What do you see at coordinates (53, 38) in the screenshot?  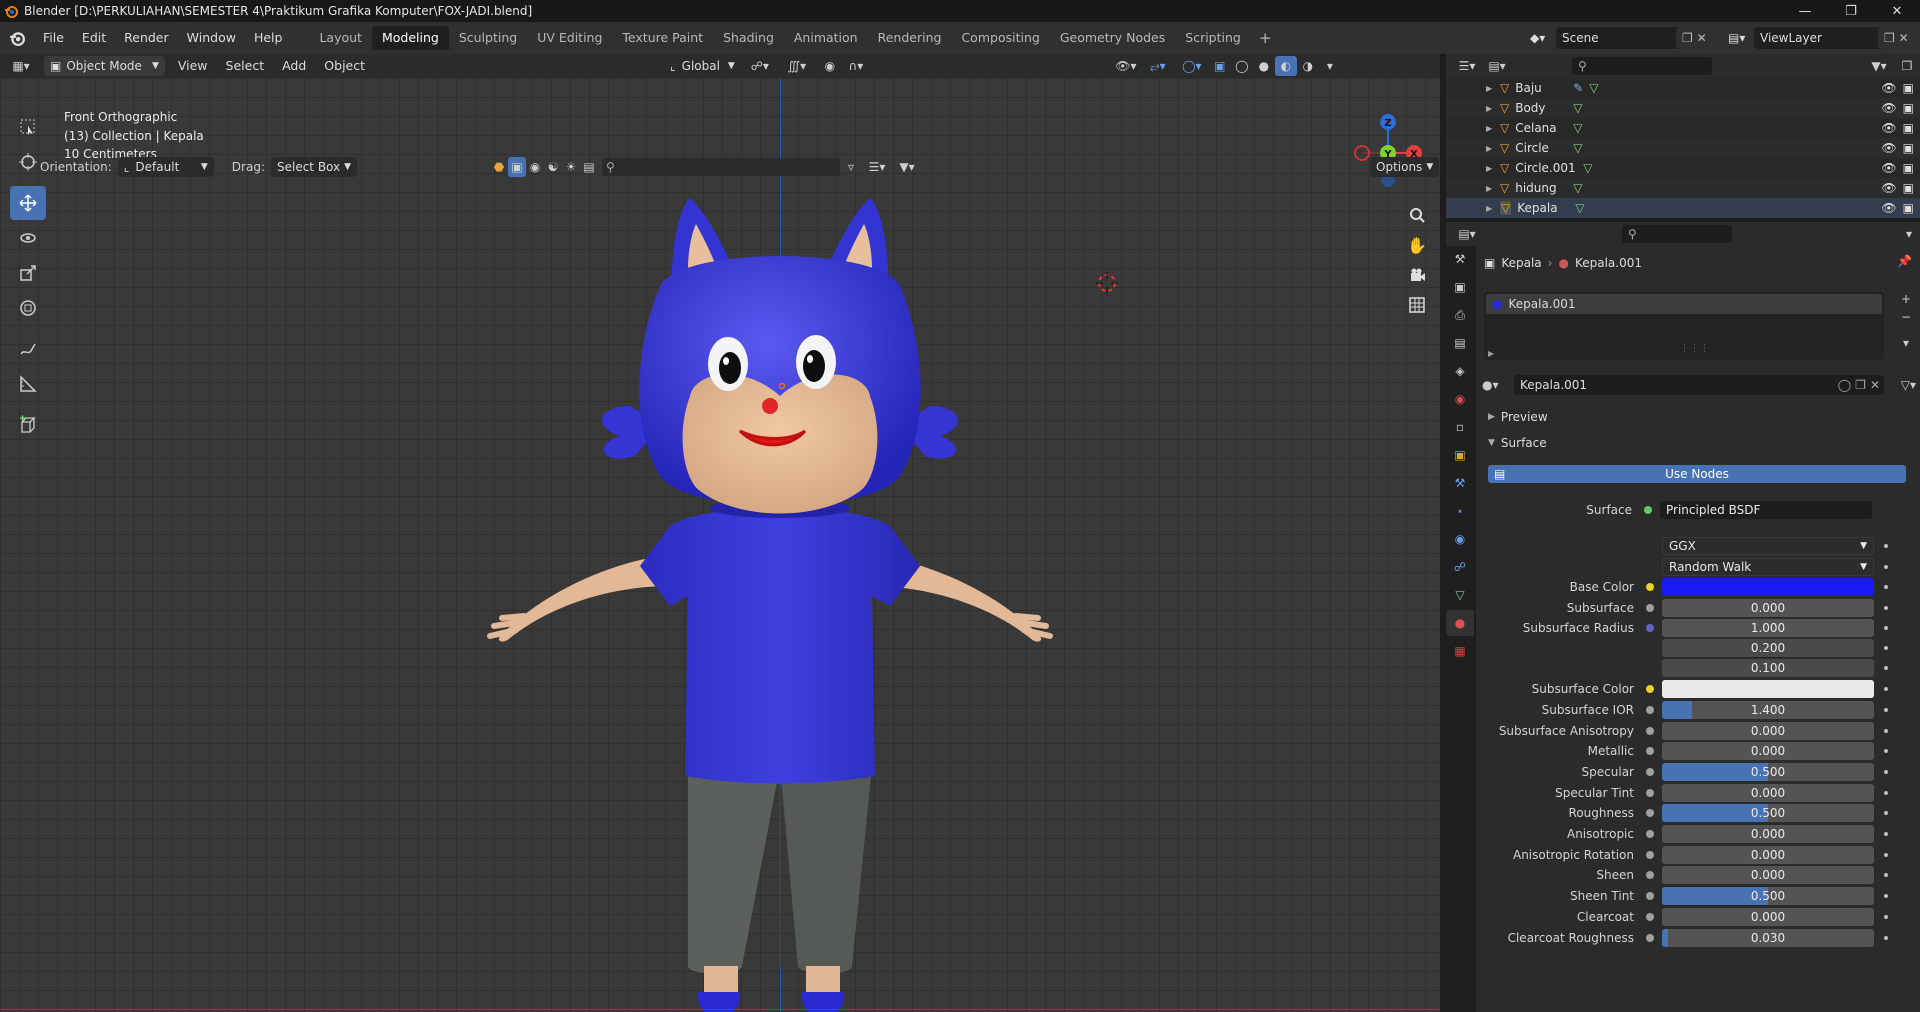 I see `menu-file: File` at bounding box center [53, 38].